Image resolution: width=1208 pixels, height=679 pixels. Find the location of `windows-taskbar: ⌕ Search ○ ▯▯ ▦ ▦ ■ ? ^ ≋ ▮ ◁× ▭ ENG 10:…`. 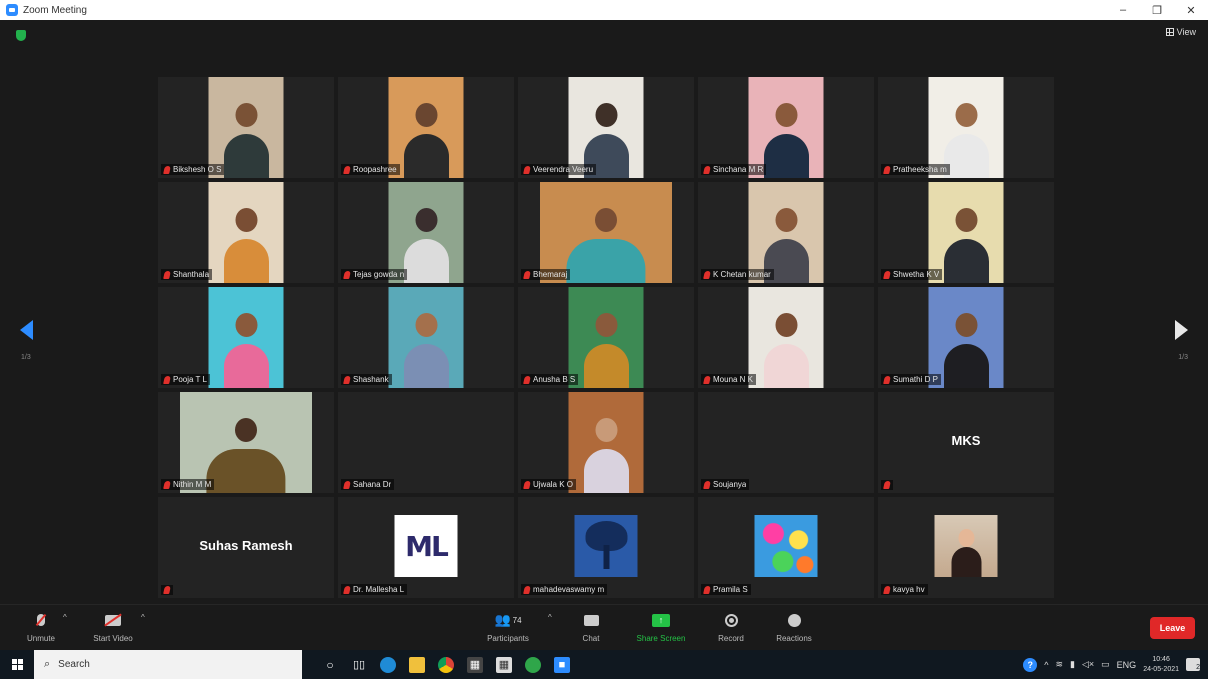

windows-taskbar: ⌕ Search ○ ▯▯ ▦ ▦ ■ ? ^ ≋ ▮ ◁× ▭ ENG 10:… is located at coordinates (604, 664).